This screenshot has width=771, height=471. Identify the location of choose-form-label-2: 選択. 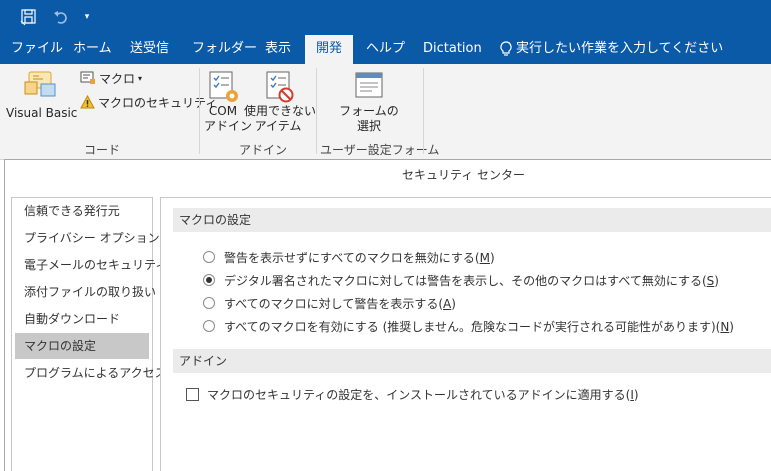
(368, 126).